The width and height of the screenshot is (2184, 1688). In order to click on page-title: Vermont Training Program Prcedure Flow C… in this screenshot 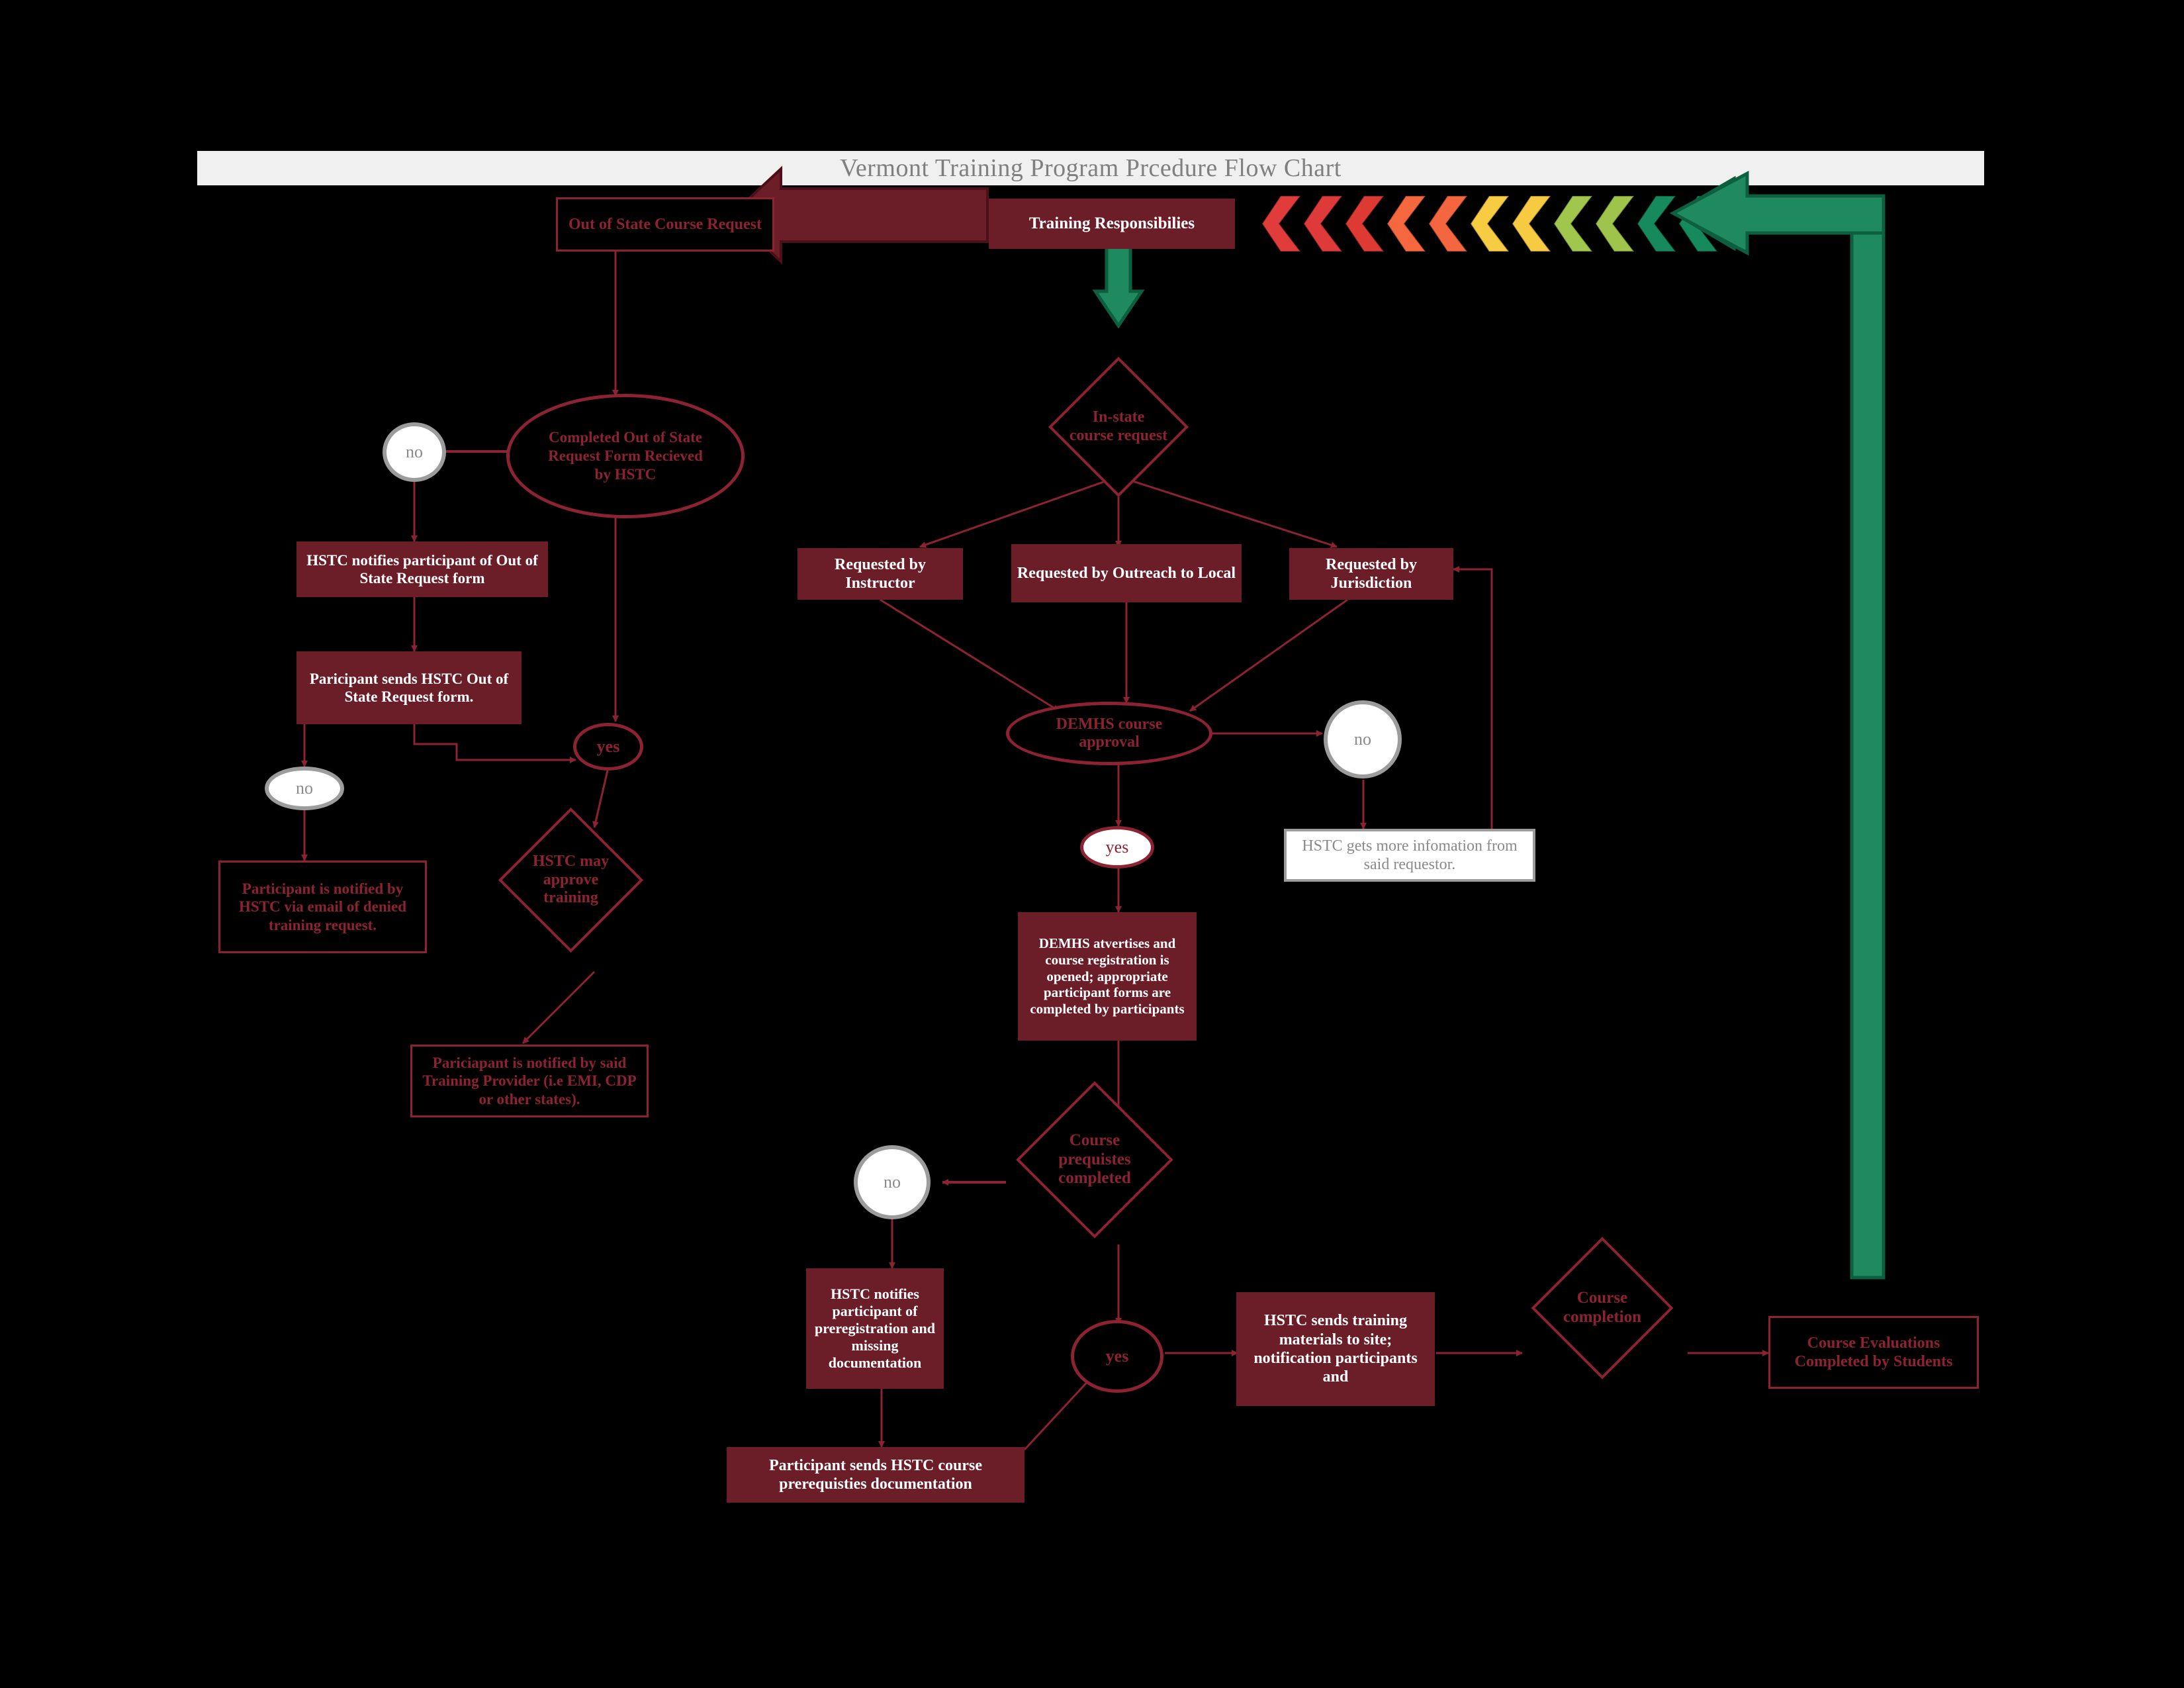, I will do `click(1091, 168)`.